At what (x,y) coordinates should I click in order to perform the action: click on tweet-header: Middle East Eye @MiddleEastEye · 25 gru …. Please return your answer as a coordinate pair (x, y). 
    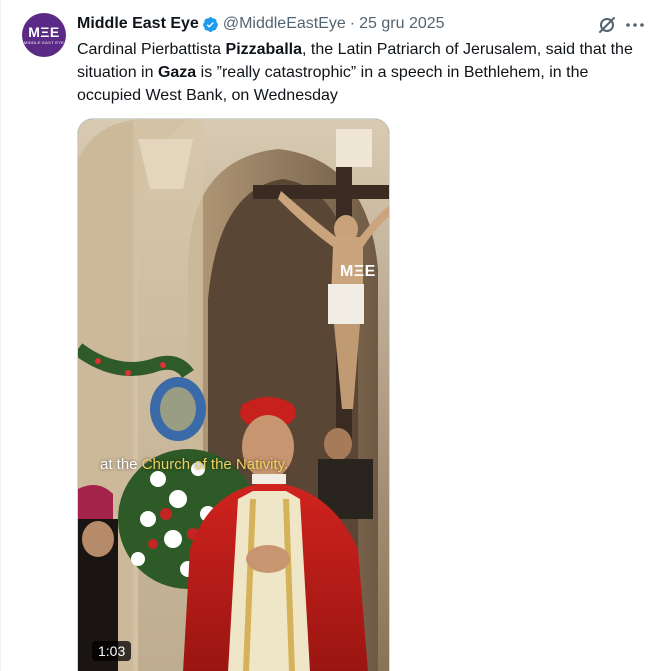
    Looking at the image, I should click on (261, 24).